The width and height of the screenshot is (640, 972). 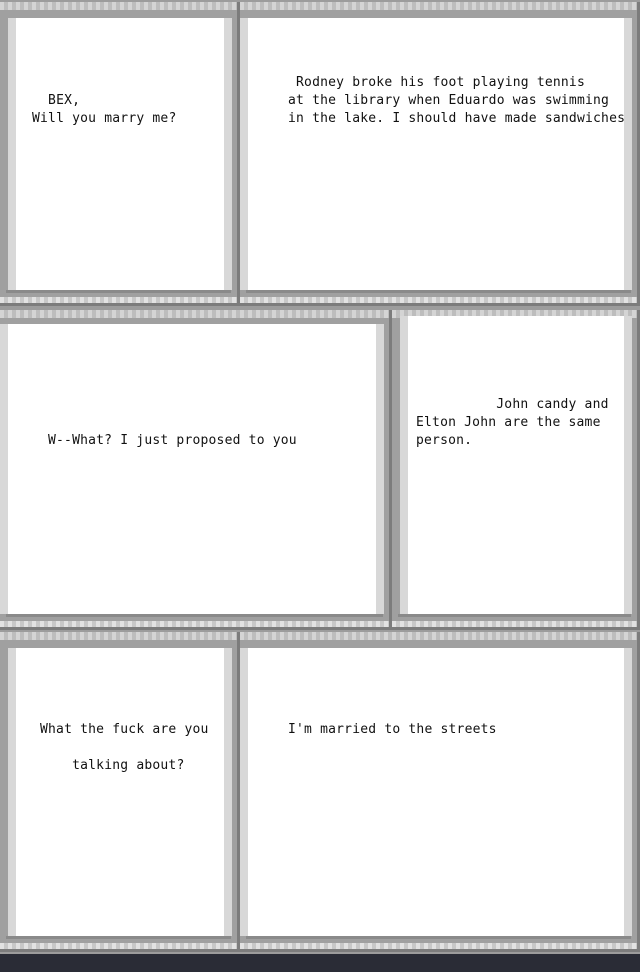 I want to click on comic-panel-1: BEX, Will you marry me?, so click(x=120, y=154).